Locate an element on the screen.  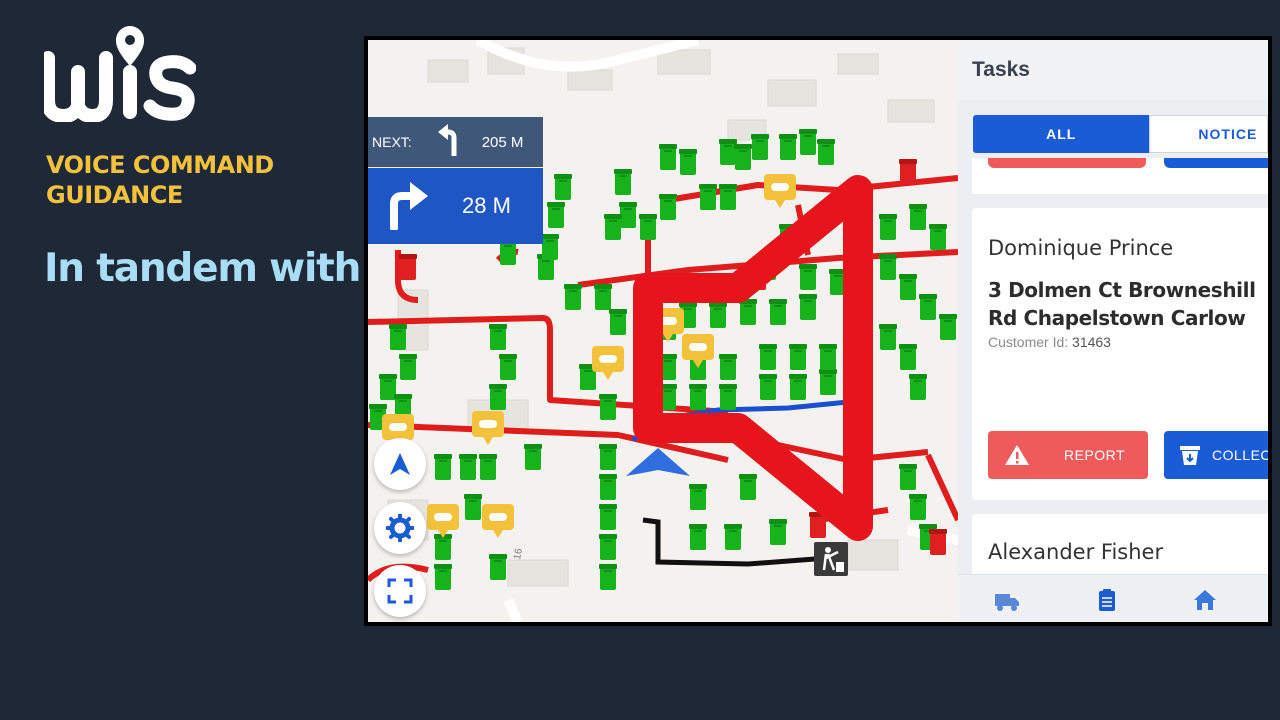
next-turn-banner: NEXT: 205 M is located at coordinates (455, 142).